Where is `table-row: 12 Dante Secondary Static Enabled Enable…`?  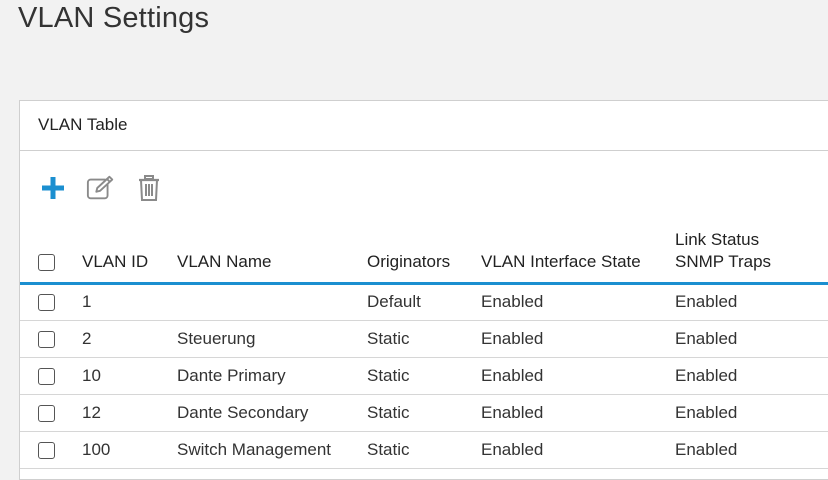
table-row: 12 Dante Secondary Static Enabled Enable… is located at coordinates (424, 413).